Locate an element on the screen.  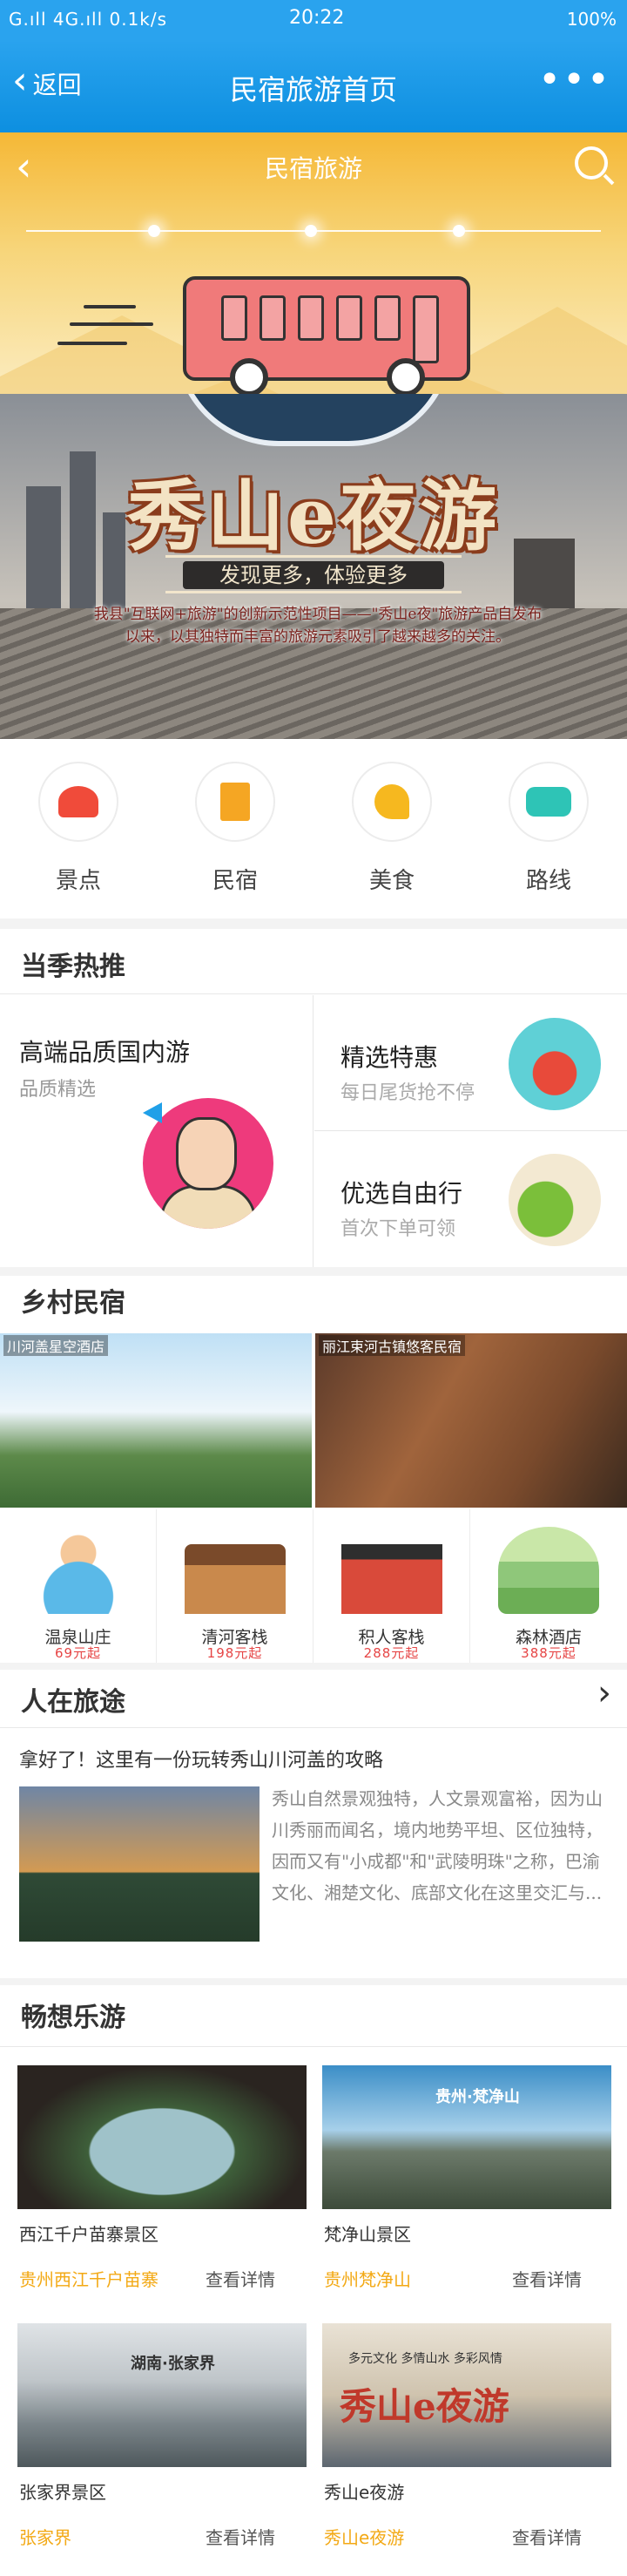
avatar-face is located at coordinates (206, 1154).